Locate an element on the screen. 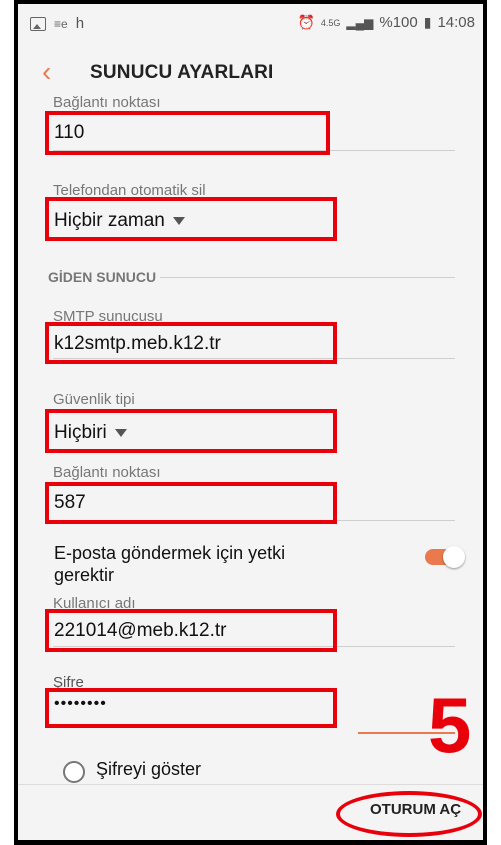 This screenshot has width=501, height=845. show-password-radio is located at coordinates (74, 772).